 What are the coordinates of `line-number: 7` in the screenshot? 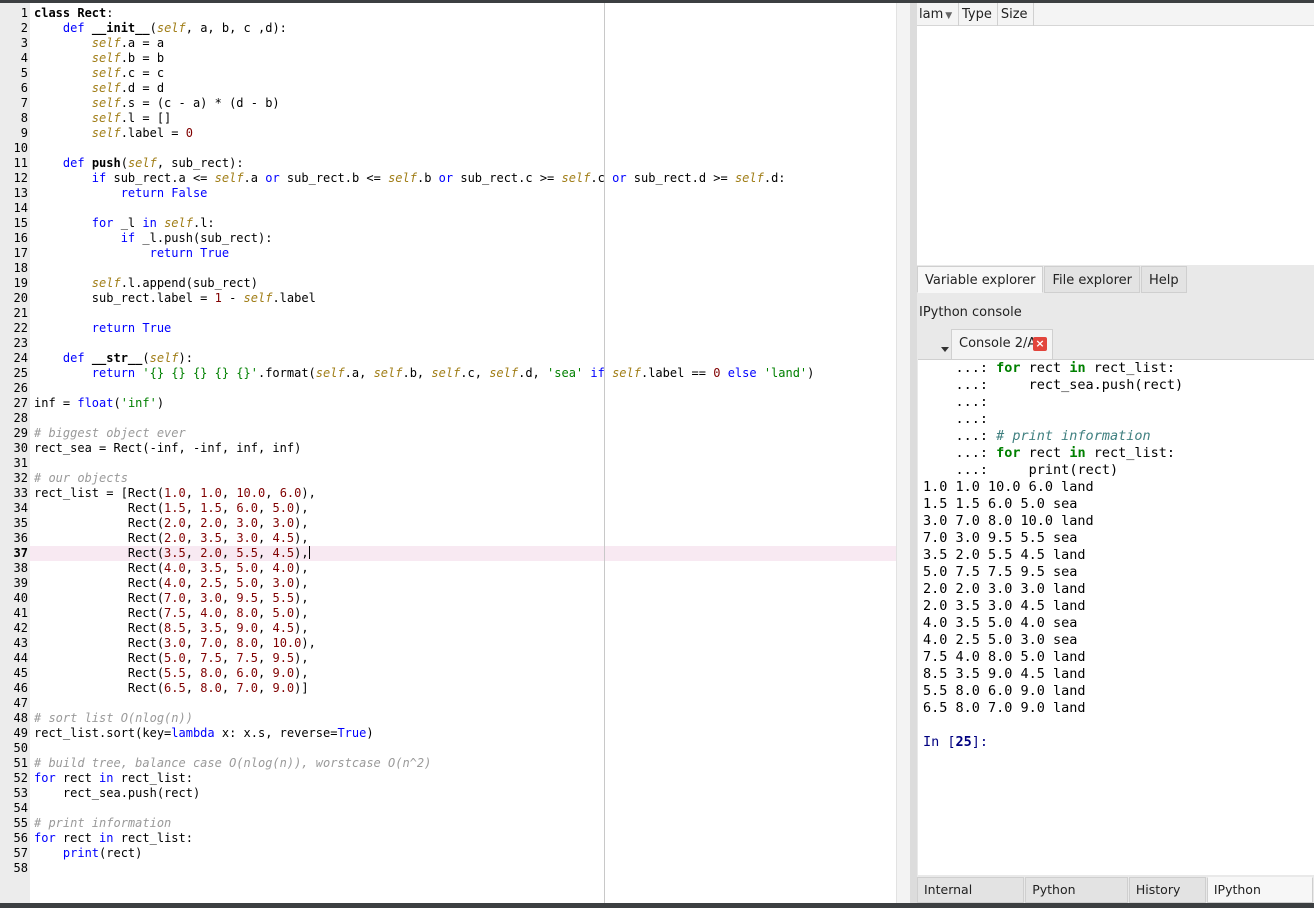 It's located at (24, 103).